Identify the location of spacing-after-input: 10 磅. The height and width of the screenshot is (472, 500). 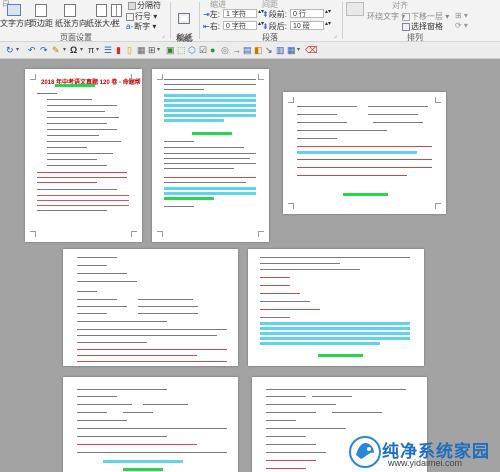
(307, 25).